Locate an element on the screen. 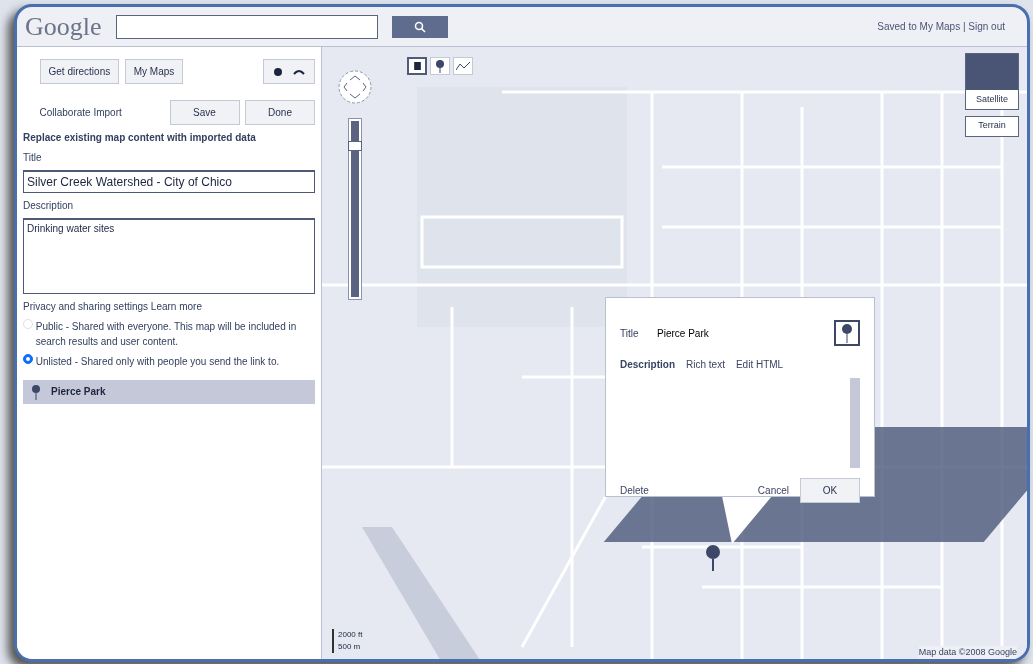 The width and height of the screenshot is (1033, 664). map-type-button: Satellite is located at coordinates (992, 81).